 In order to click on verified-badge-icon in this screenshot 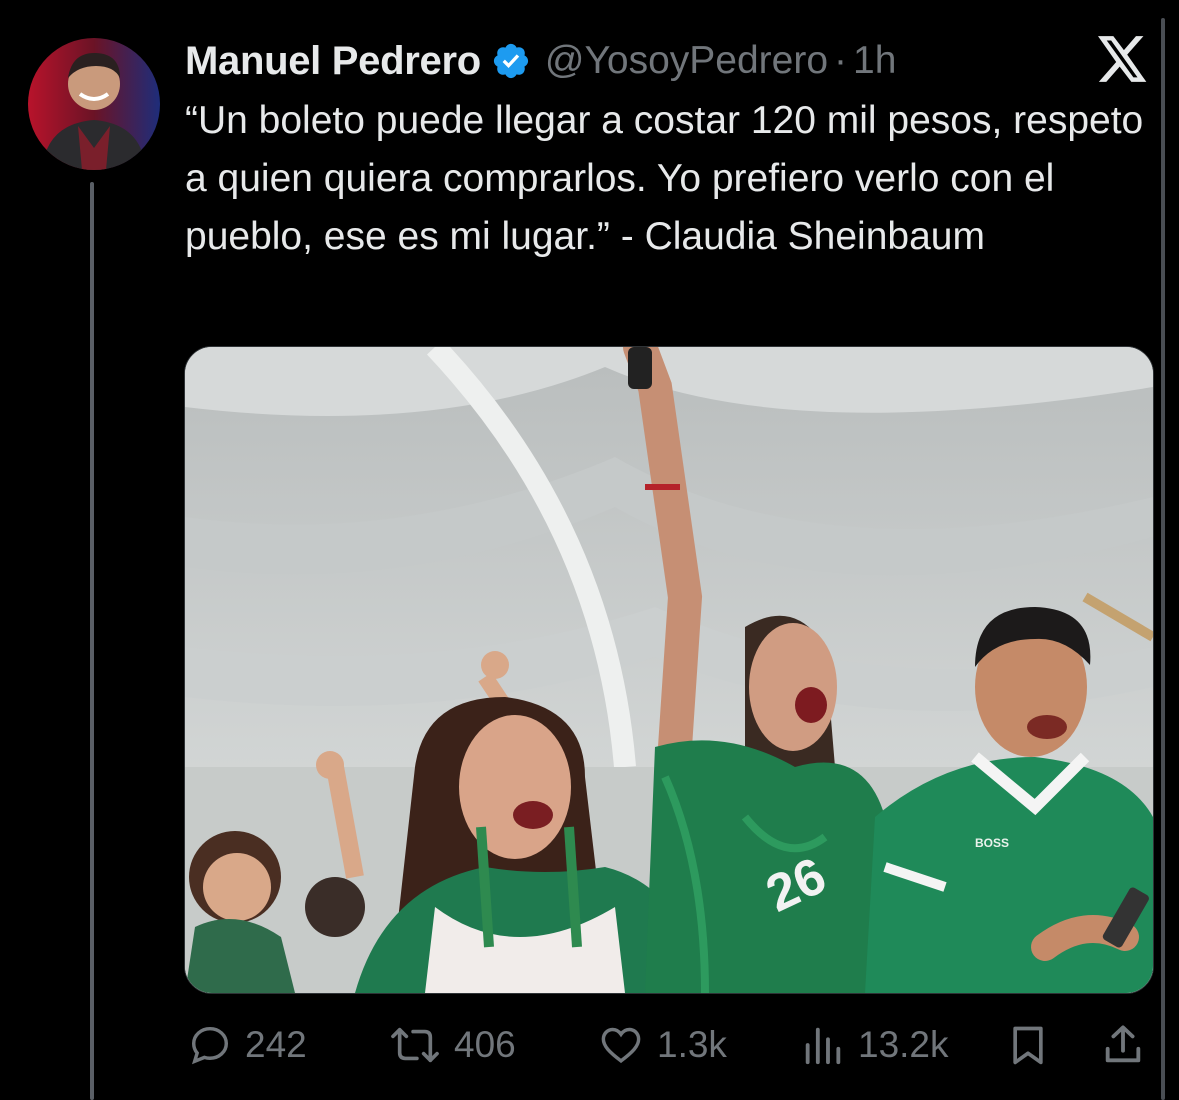, I will do `click(510, 61)`.